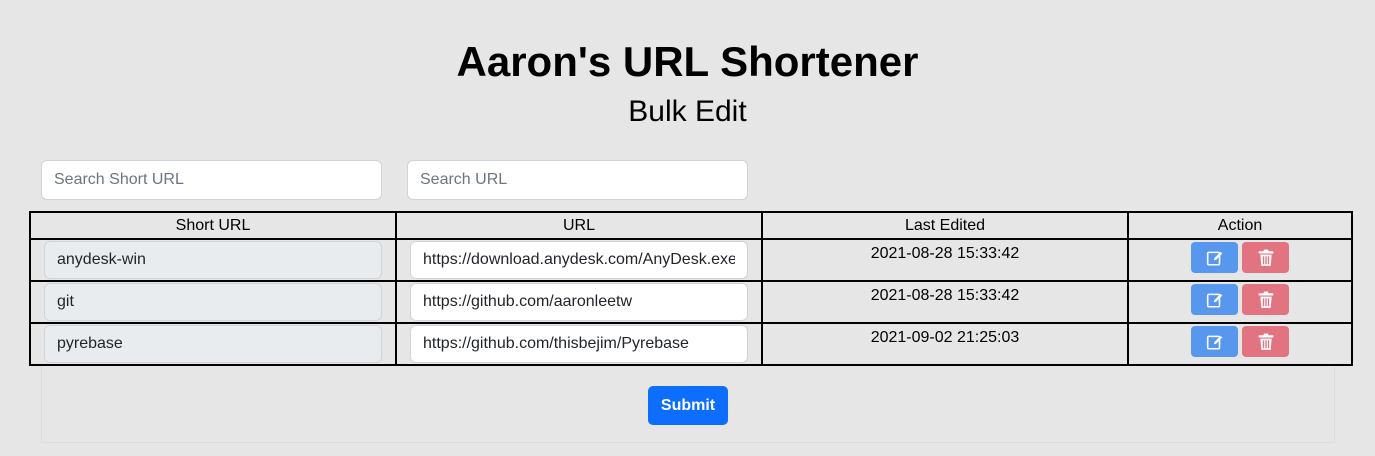  Describe the element at coordinates (577, 180) in the screenshot. I see `search-url-input` at that location.